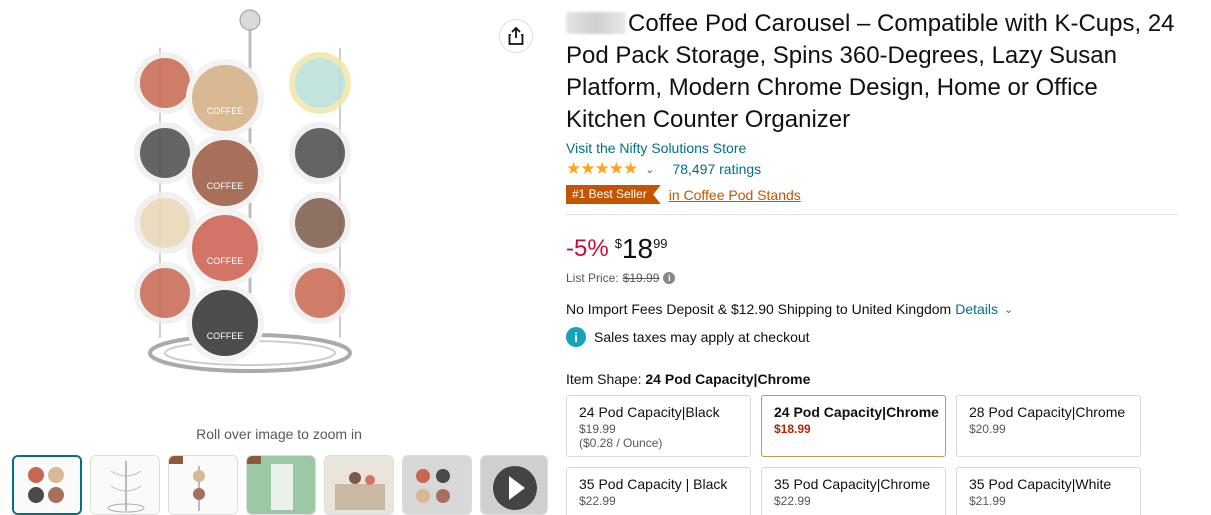 Image resolution: width=1211 pixels, height=515 pixels. What do you see at coordinates (872, 169) in the screenshot?
I see `rating-row: ★★★★★ ⌄ 78,497 ratings` at bounding box center [872, 169].